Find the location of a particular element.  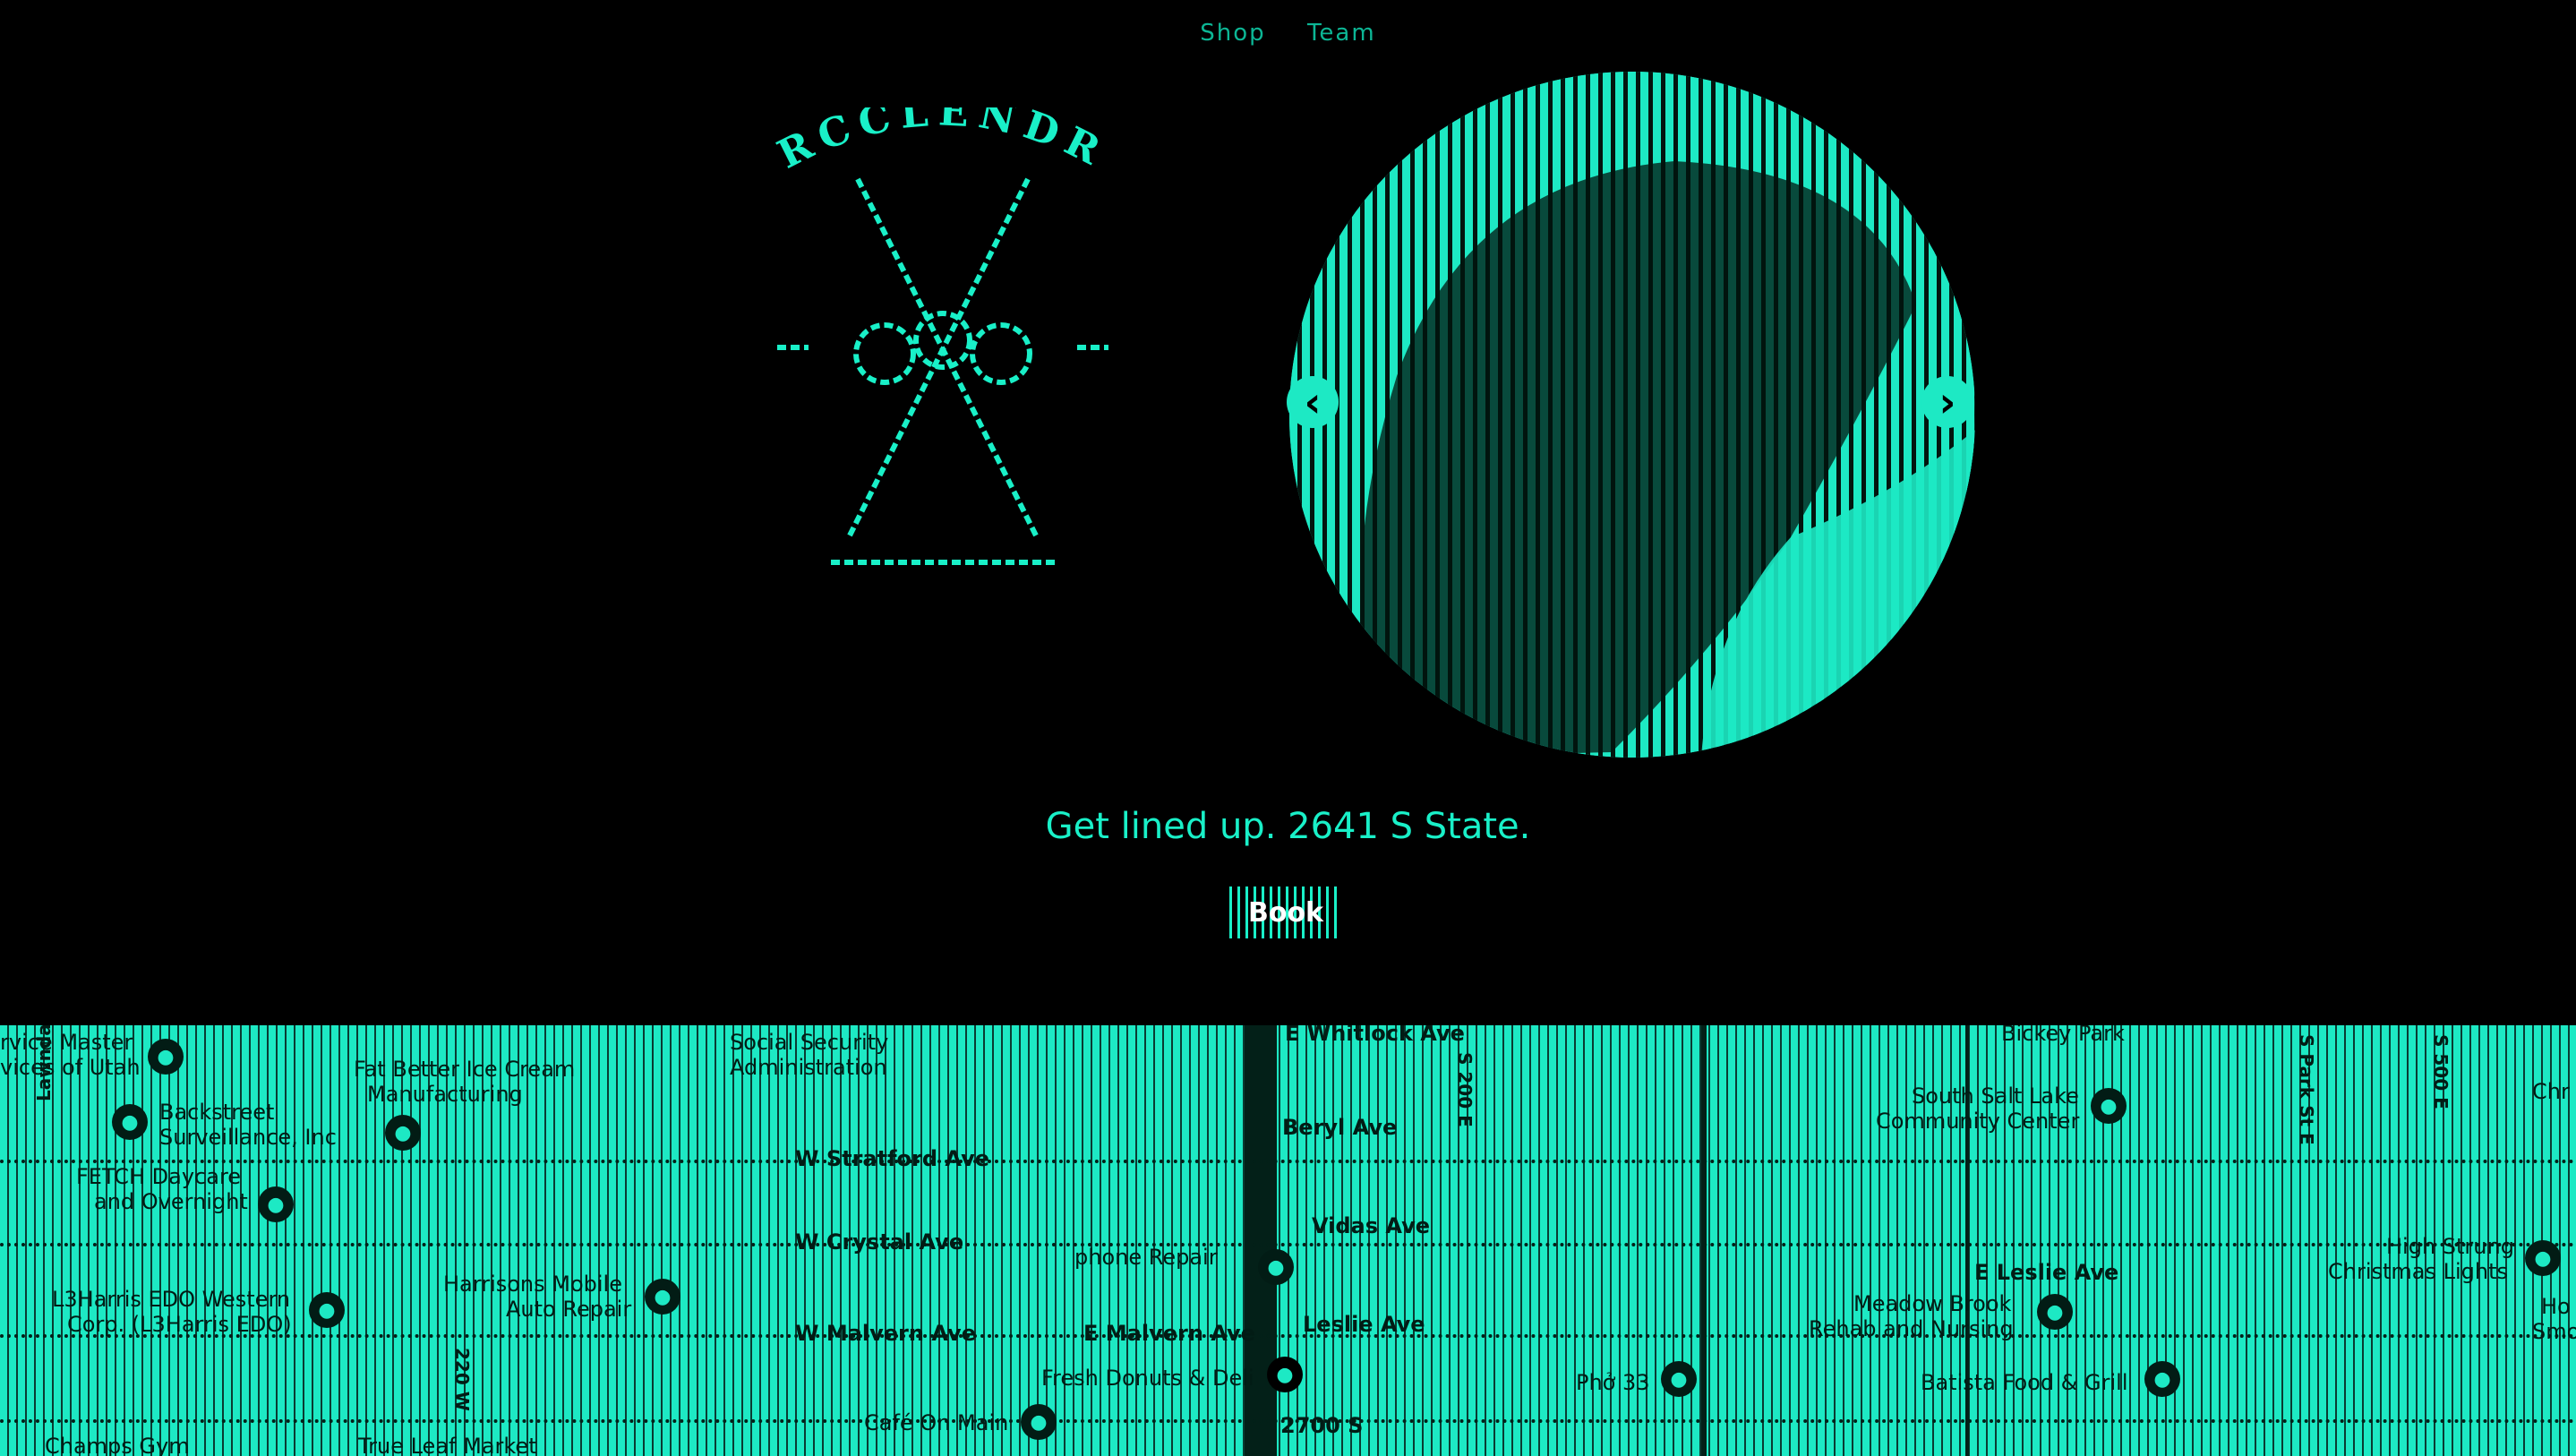

street-label: W Malvern Ave is located at coordinates (885, 1333).